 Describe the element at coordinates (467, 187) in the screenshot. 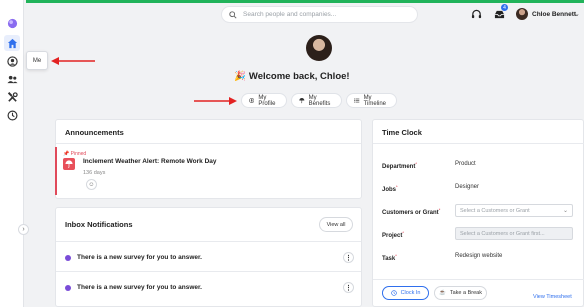

I see `jobs-value: Designer` at that location.